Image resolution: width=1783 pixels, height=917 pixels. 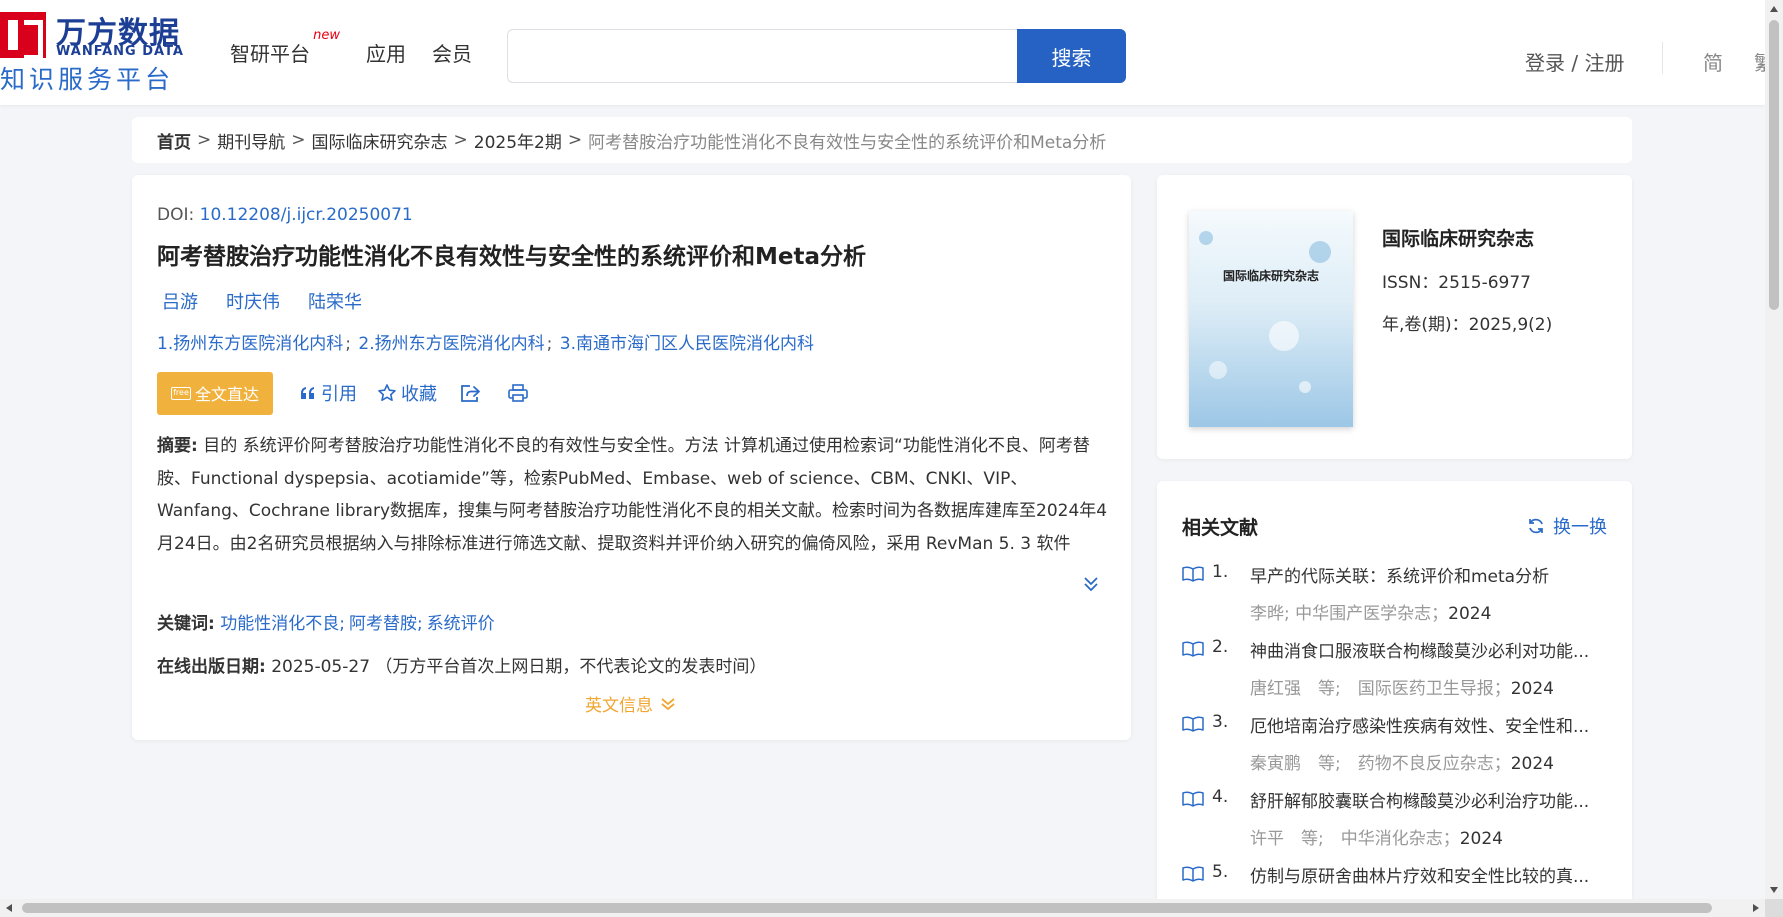 What do you see at coordinates (1427, 574) in the screenshot?
I see `item-title: 早产的代际关联：系统评价和meta分析` at bounding box center [1427, 574].